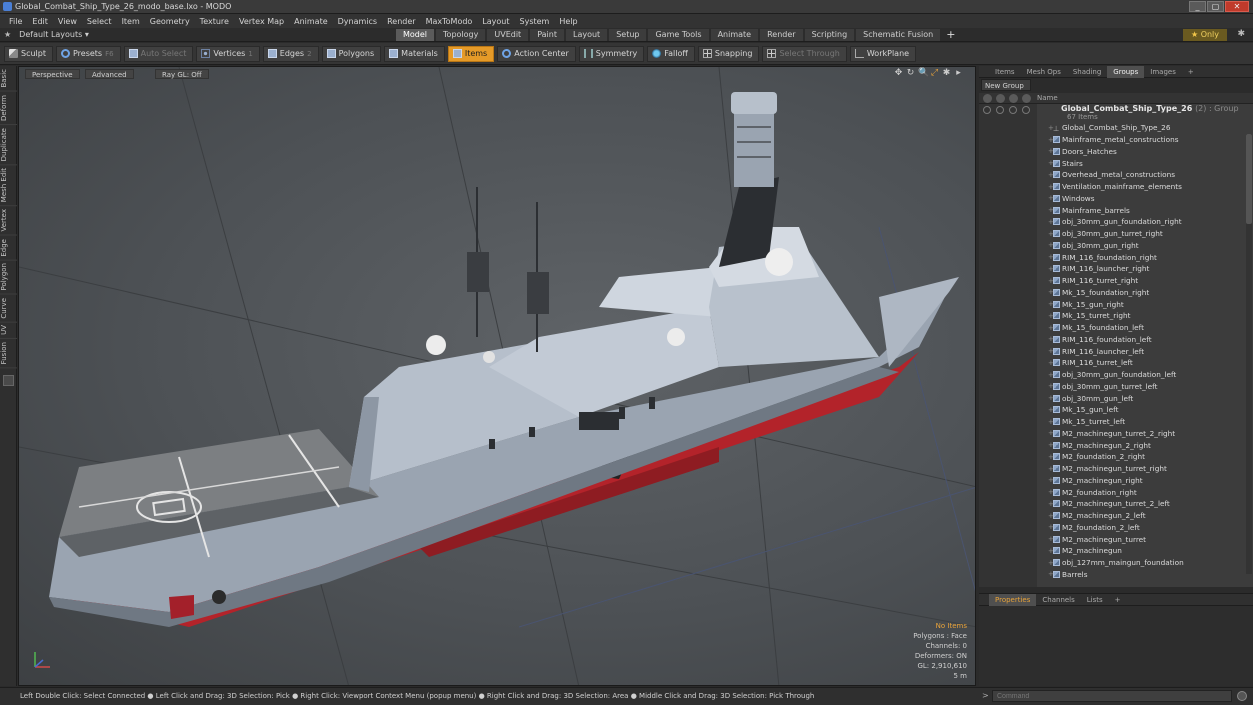 Image resolution: width=1253 pixels, height=705 pixels. I want to click on list-item: + Barrels, so click(1116, 575).